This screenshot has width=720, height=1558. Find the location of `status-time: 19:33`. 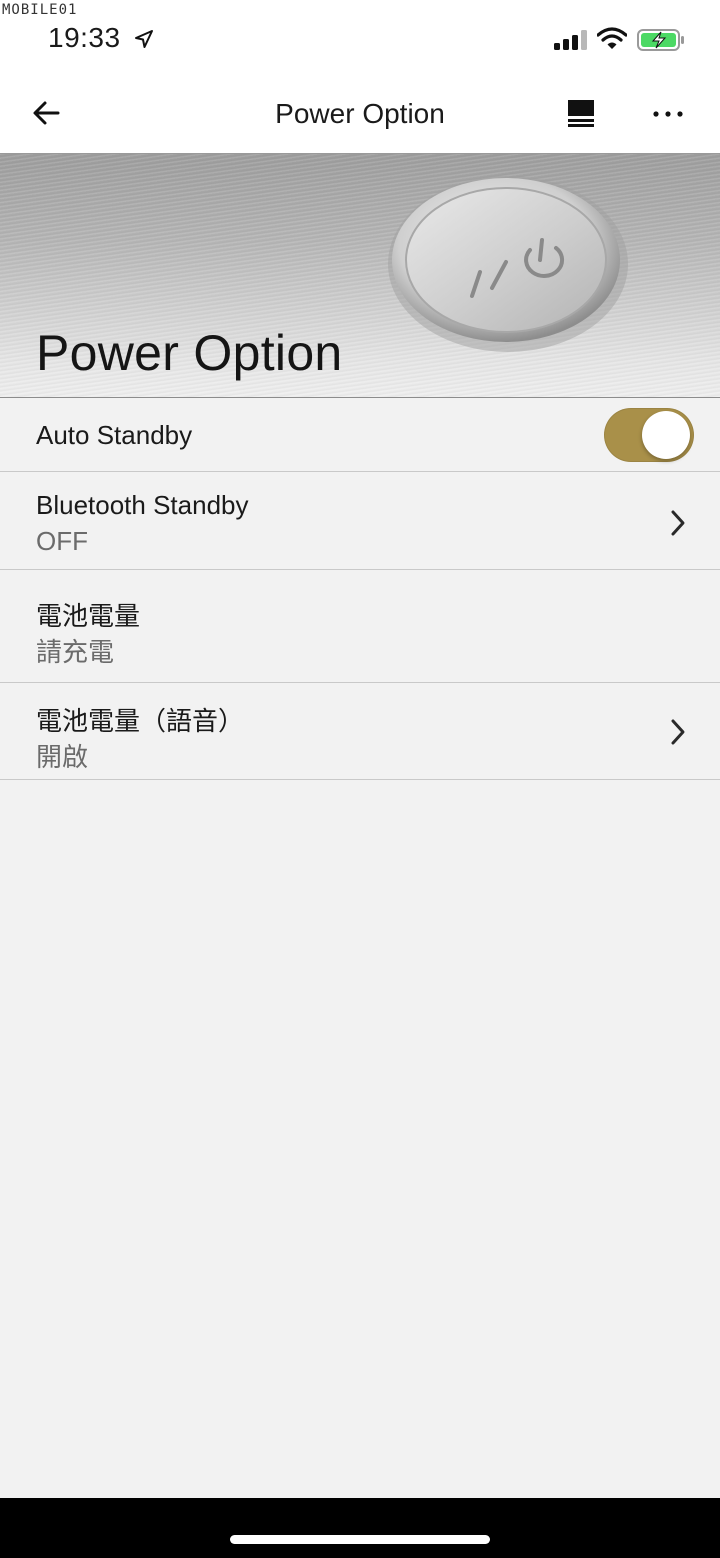

status-time: 19:33 is located at coordinates (84, 37).